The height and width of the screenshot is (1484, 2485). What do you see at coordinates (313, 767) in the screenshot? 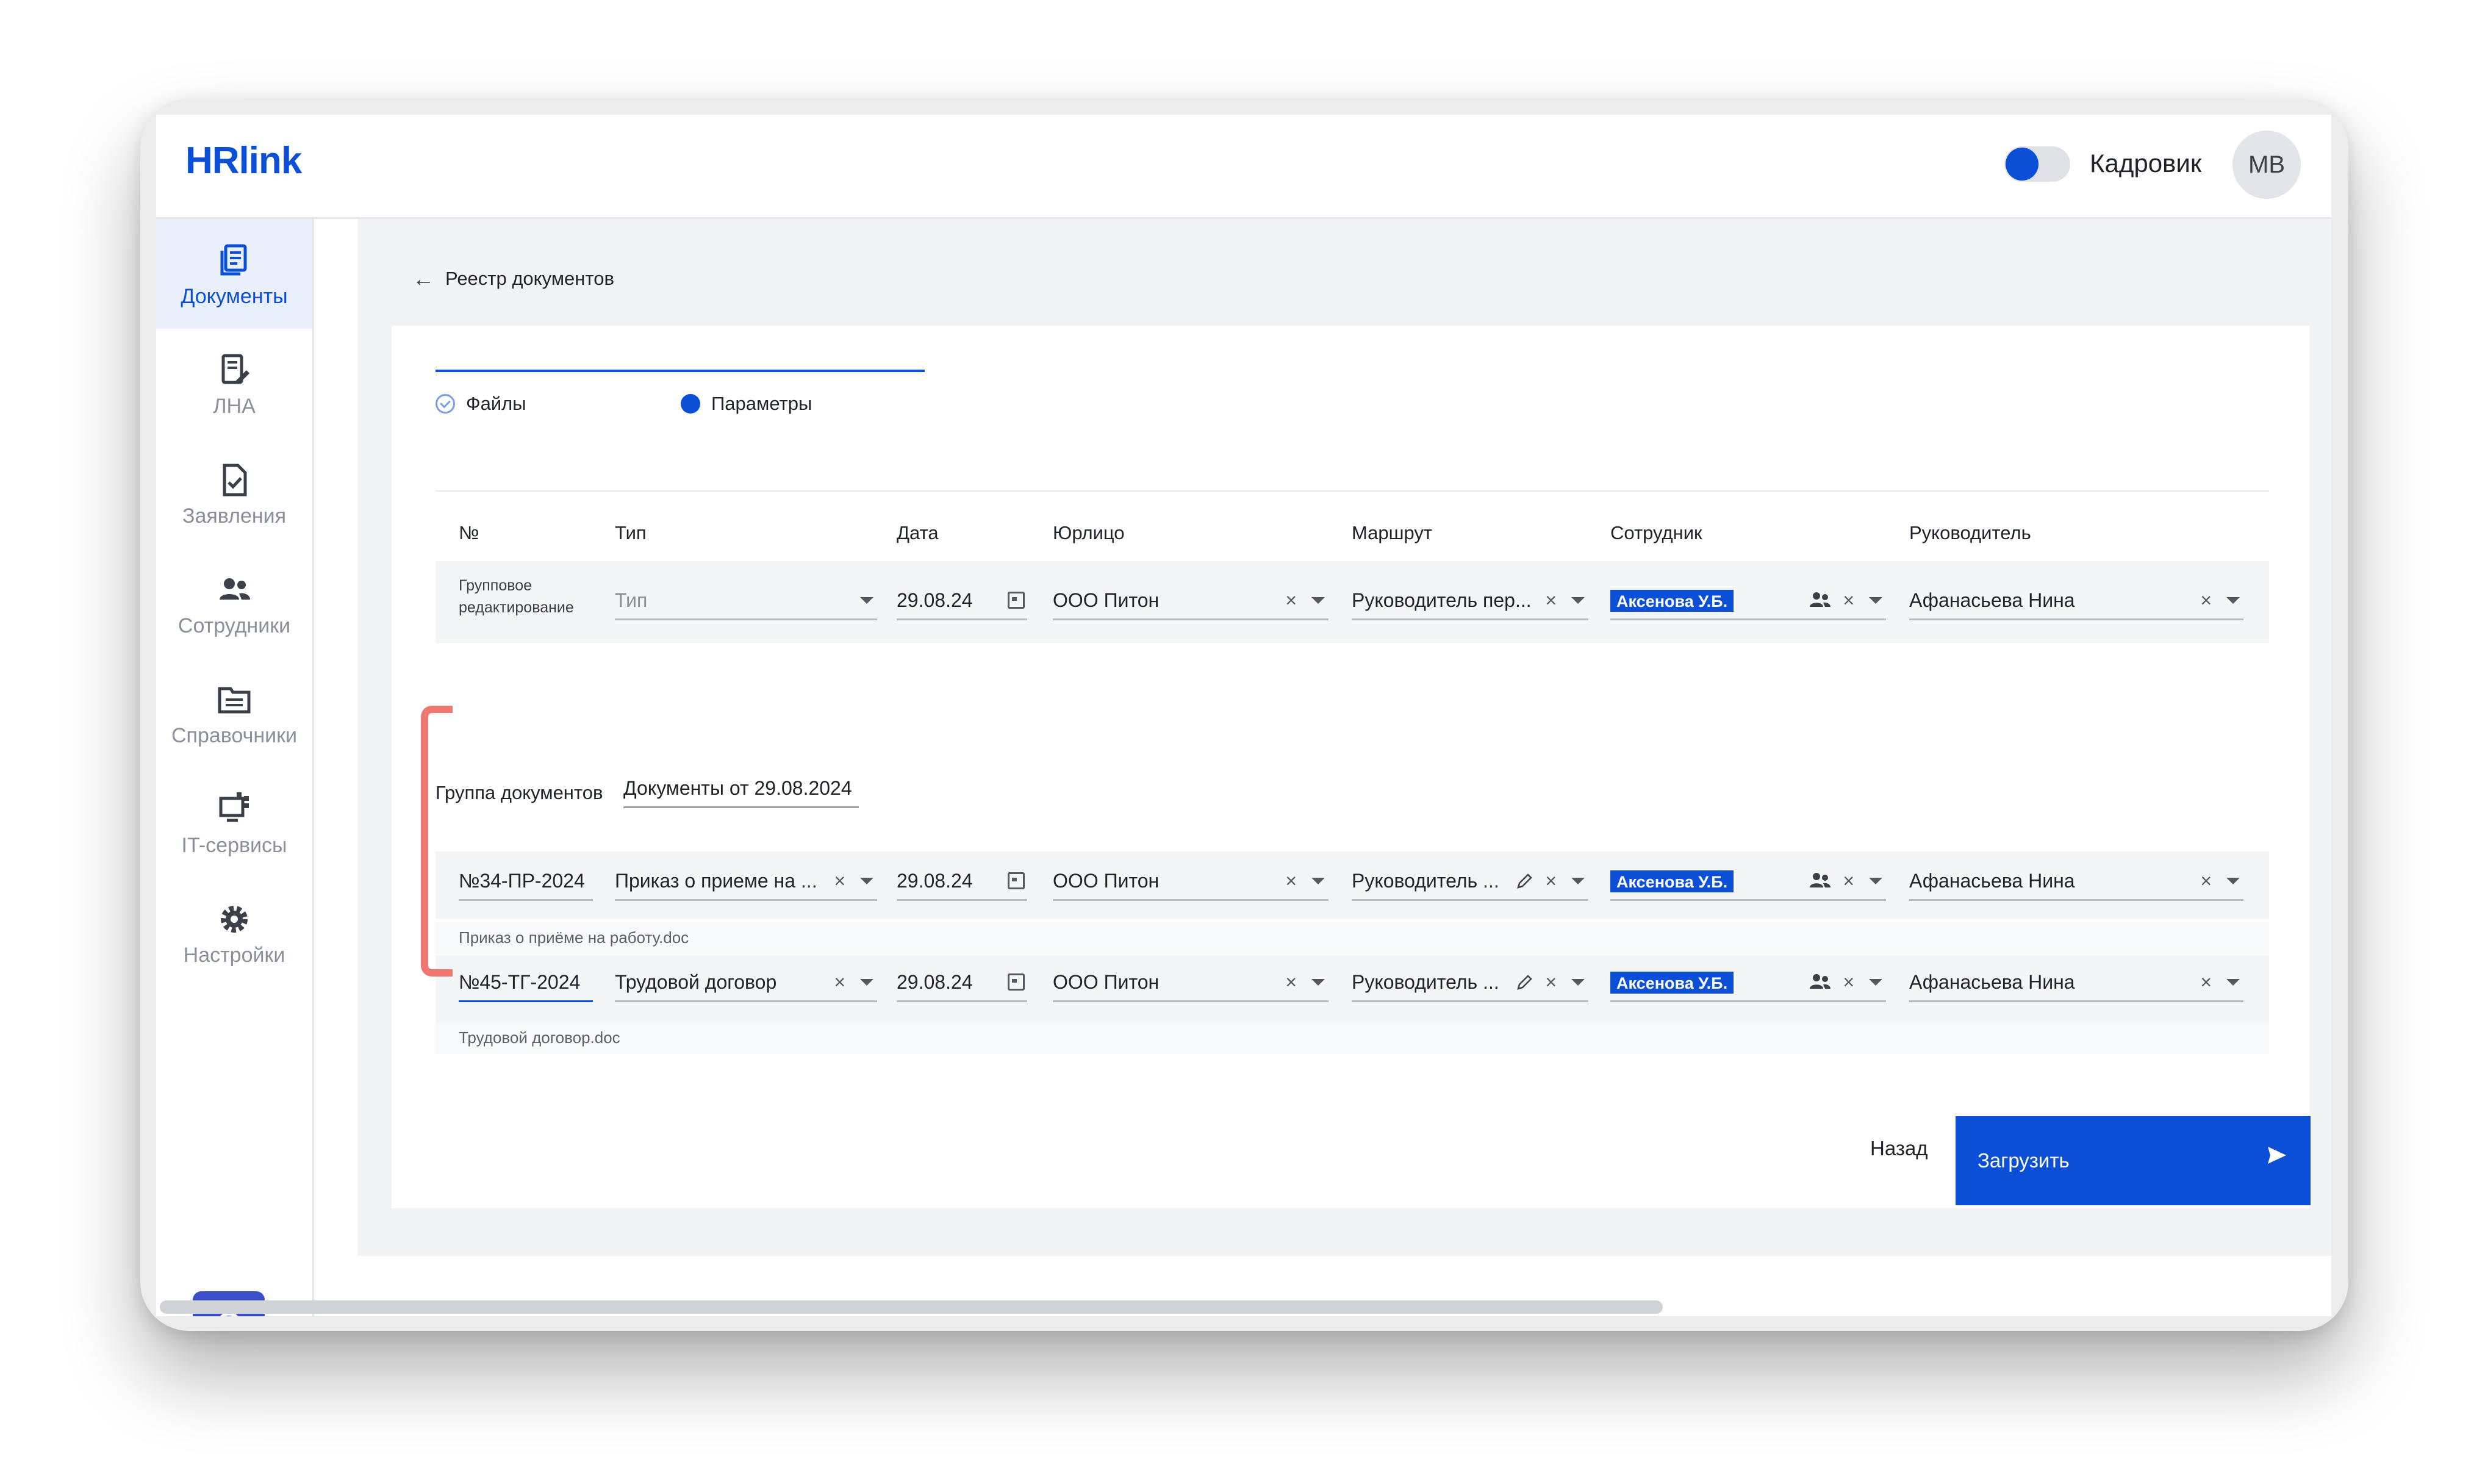
I see `sidebar-divider` at bounding box center [313, 767].